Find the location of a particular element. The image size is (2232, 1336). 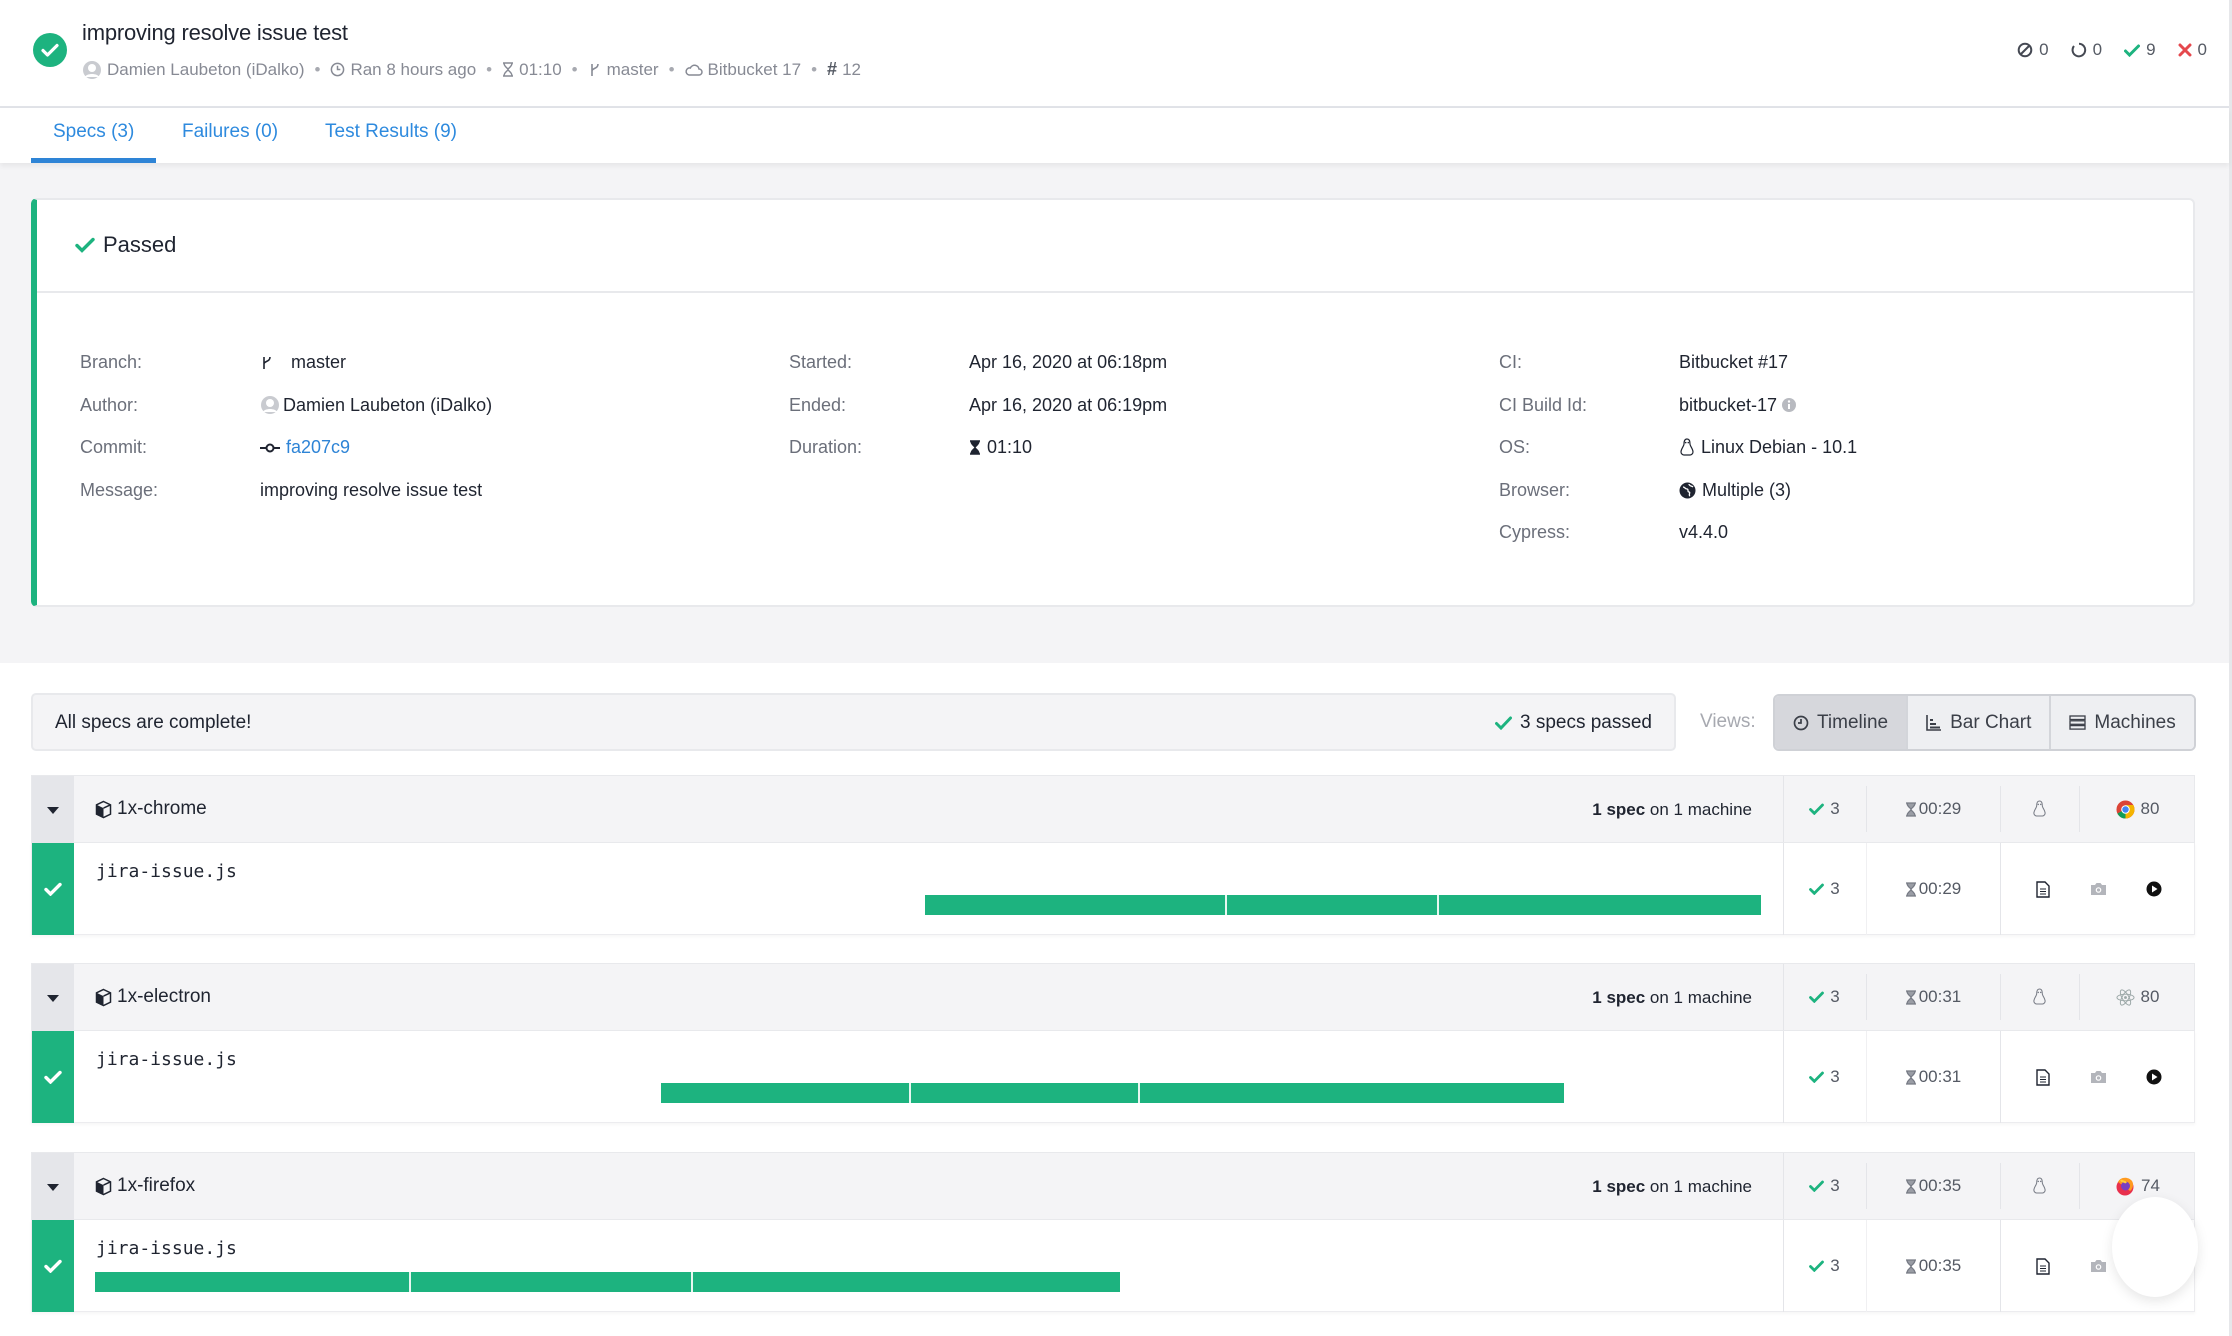

browser-version: 80 is located at coordinates (2150, 808).